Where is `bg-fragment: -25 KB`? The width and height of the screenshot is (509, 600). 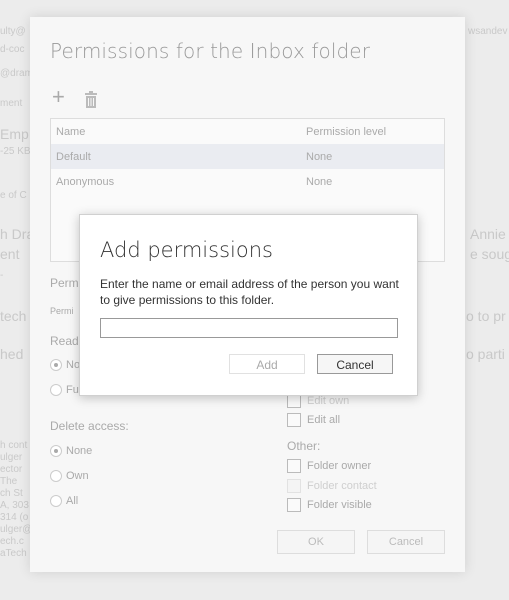 bg-fragment: -25 KB is located at coordinates (15, 151).